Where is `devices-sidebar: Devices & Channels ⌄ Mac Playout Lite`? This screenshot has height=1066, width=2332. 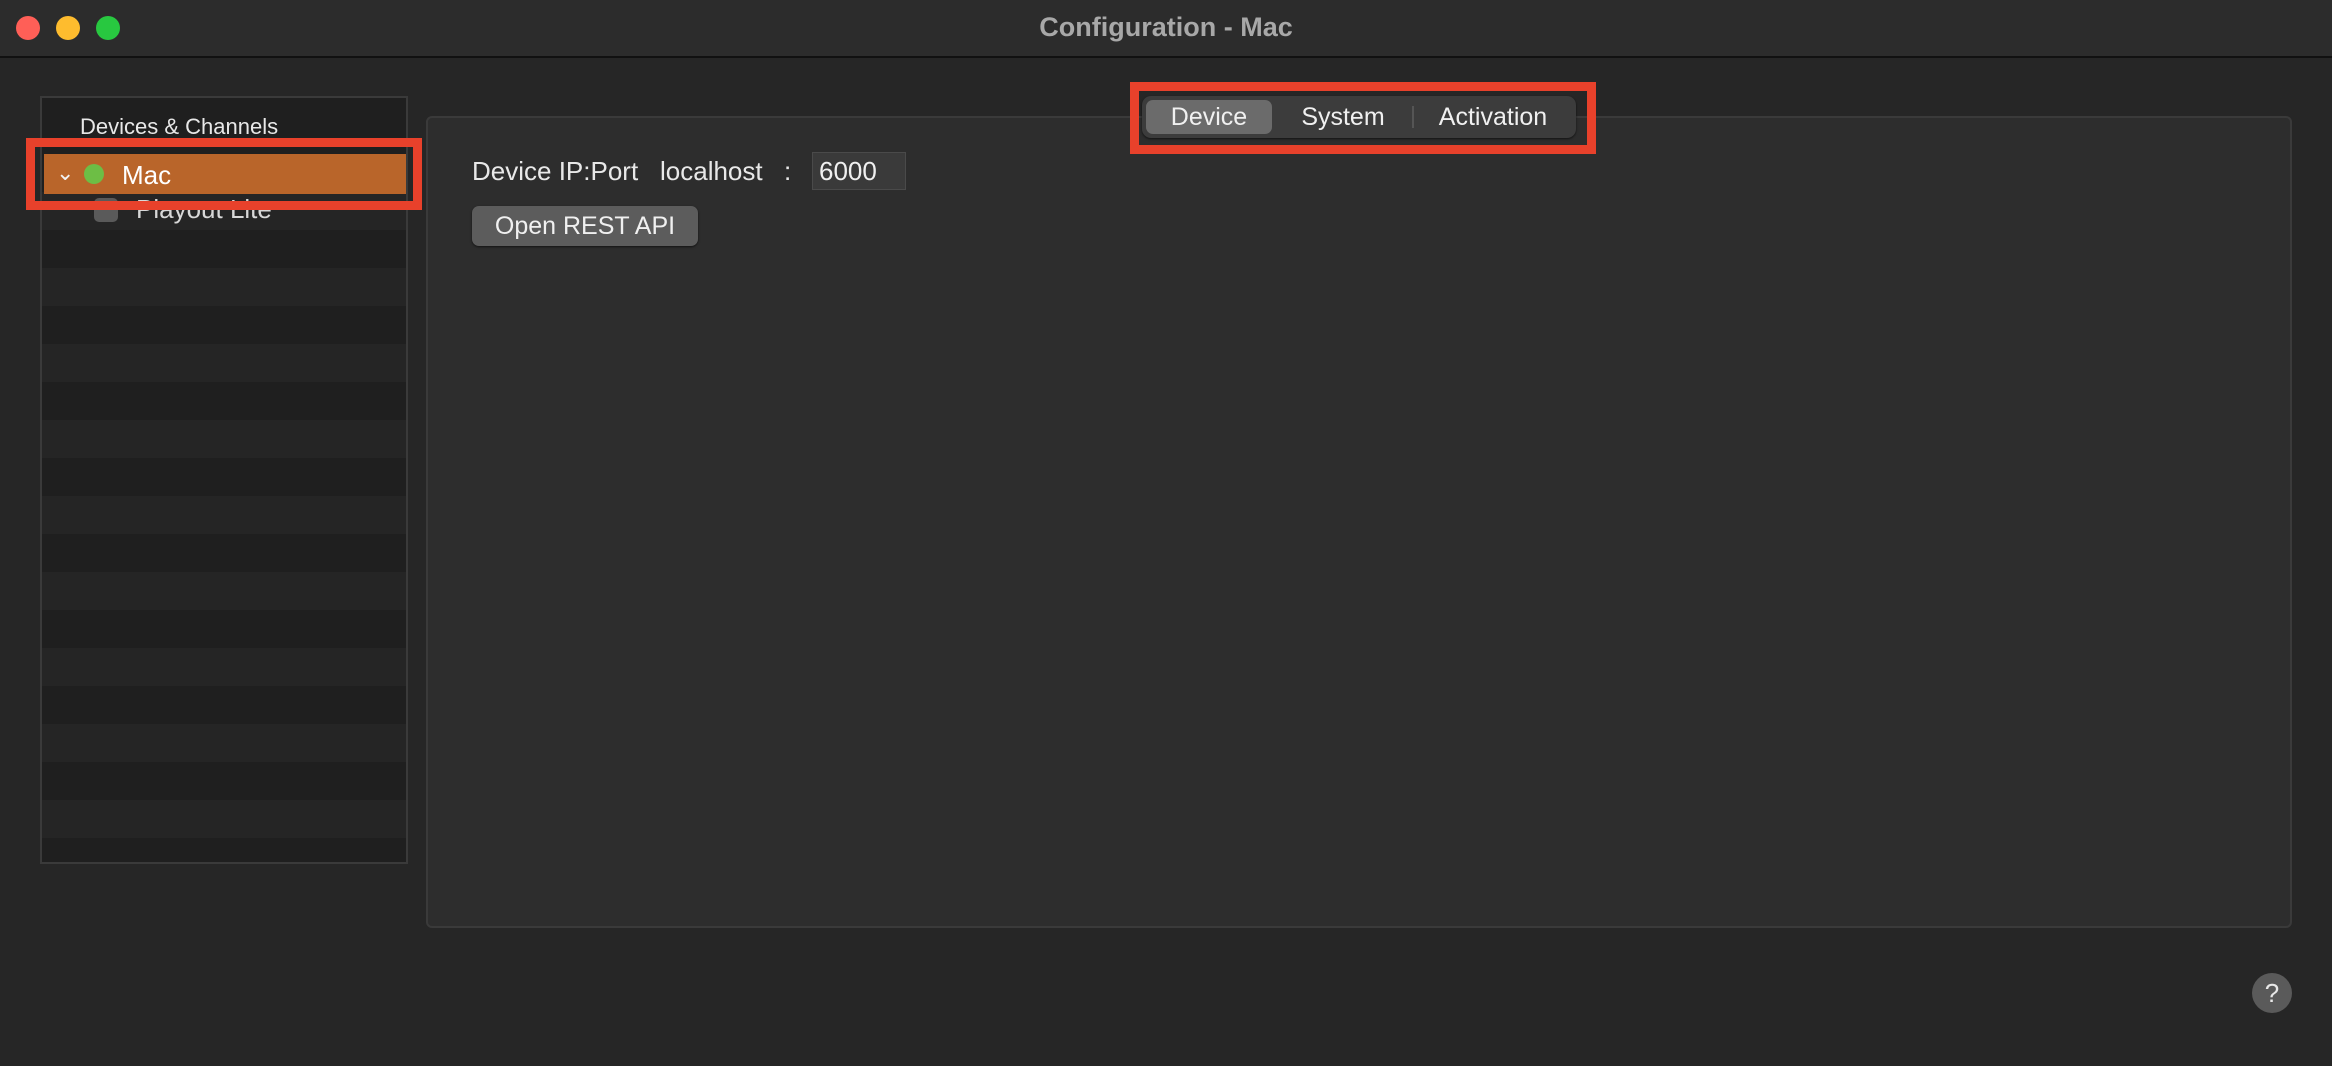 devices-sidebar: Devices & Channels ⌄ Mac Playout Lite is located at coordinates (224, 480).